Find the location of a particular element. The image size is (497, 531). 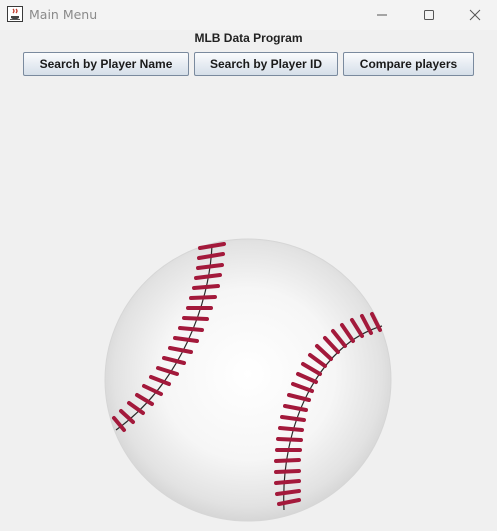

maximize-icon is located at coordinates (429, 15).